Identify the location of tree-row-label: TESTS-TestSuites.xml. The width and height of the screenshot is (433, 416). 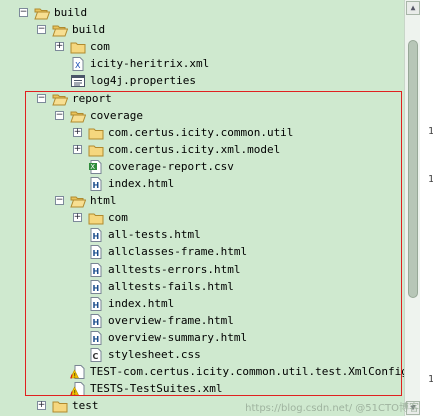
(156, 388).